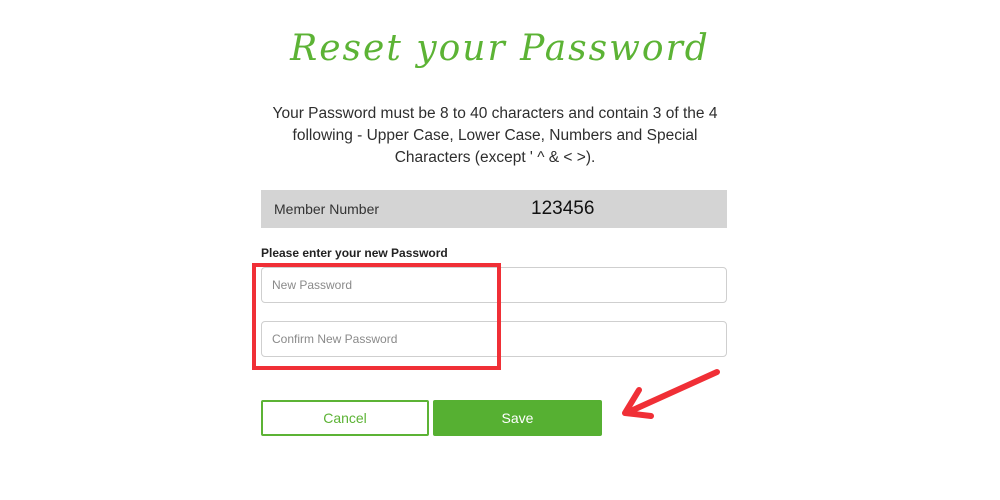 The image size is (1000, 500). What do you see at coordinates (671, 394) in the screenshot?
I see `annotation-arrow-icon` at bounding box center [671, 394].